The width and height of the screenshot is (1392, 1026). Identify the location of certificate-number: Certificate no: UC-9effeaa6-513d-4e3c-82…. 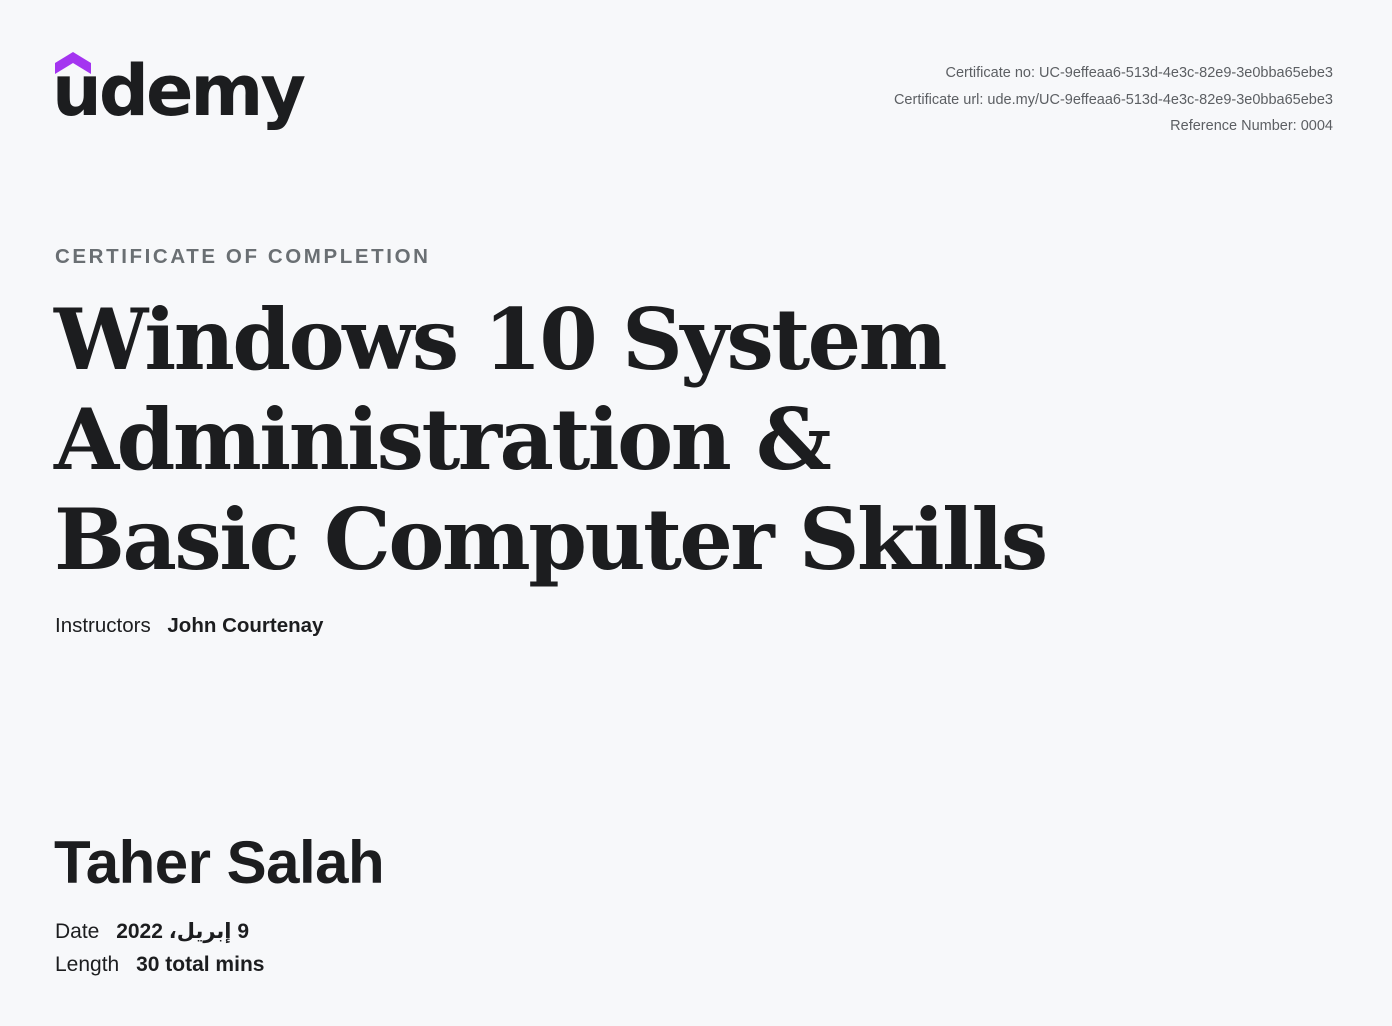
(1139, 73).